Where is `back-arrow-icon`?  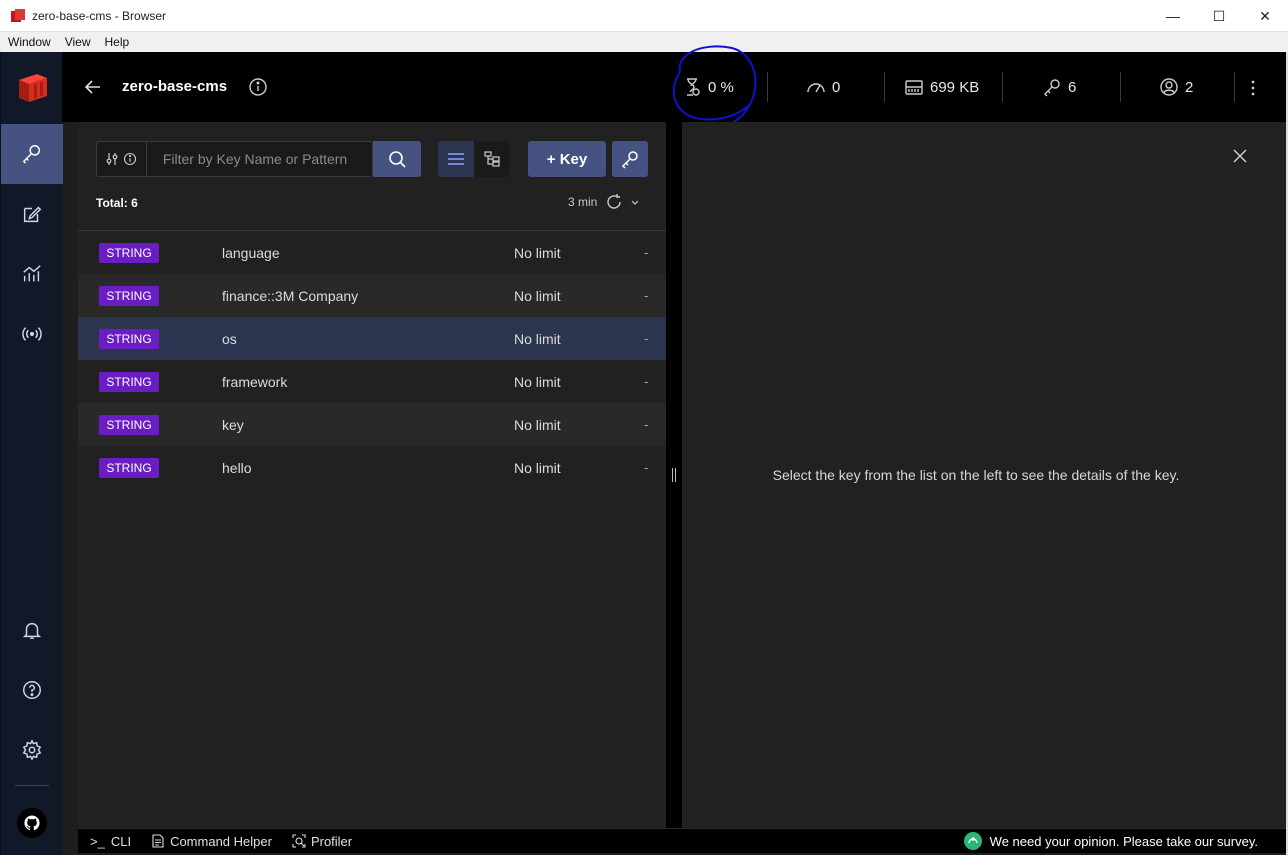 back-arrow-icon is located at coordinates (93, 87).